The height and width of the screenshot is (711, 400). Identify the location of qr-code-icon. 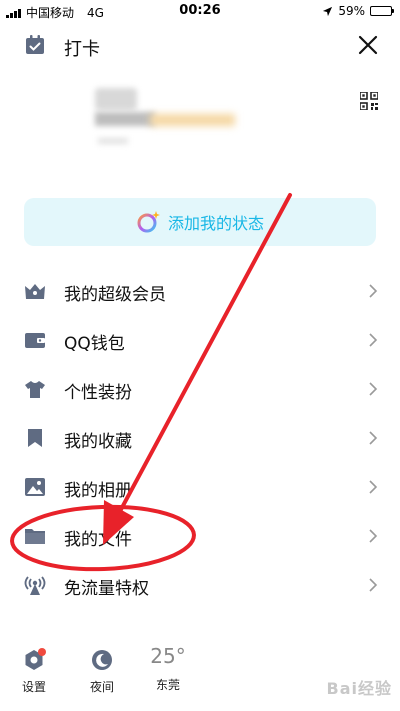
(369, 101).